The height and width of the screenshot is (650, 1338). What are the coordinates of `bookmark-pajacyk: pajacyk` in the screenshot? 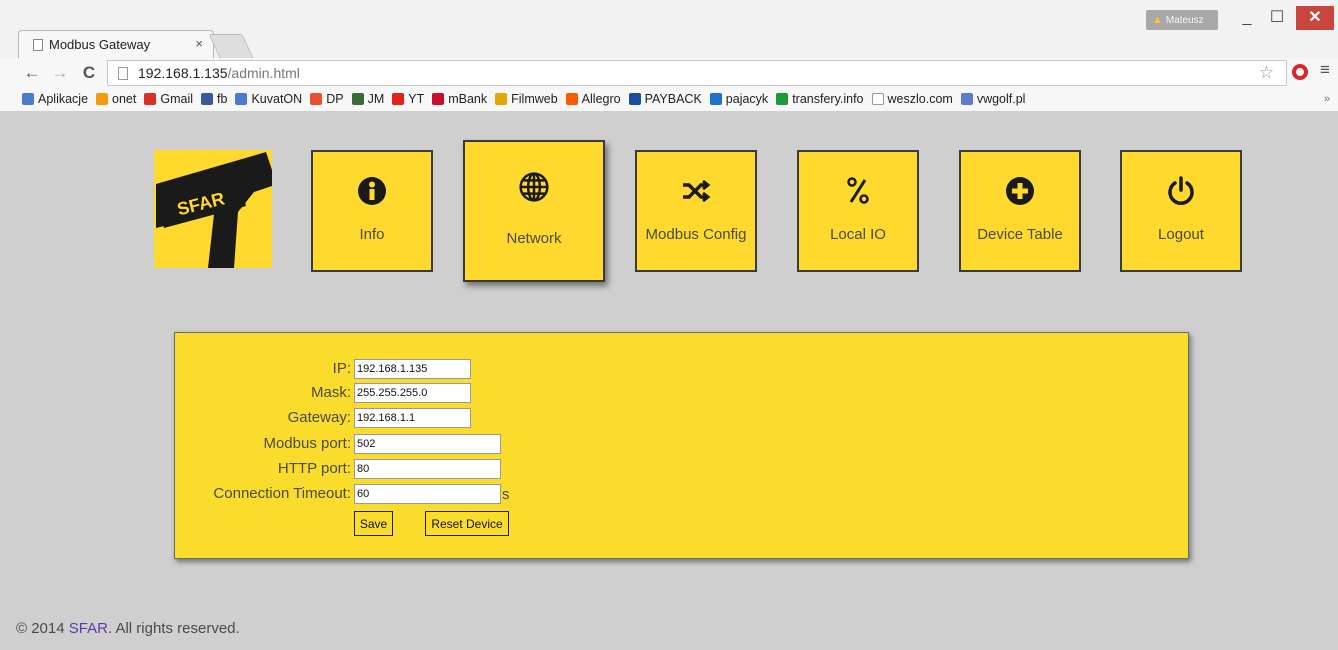 It's located at (738, 97).